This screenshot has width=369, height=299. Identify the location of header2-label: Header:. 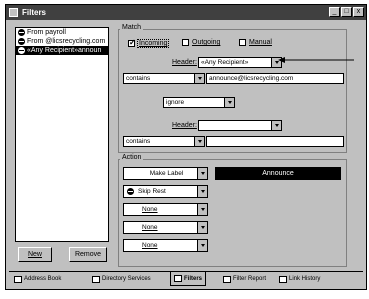
(184, 125).